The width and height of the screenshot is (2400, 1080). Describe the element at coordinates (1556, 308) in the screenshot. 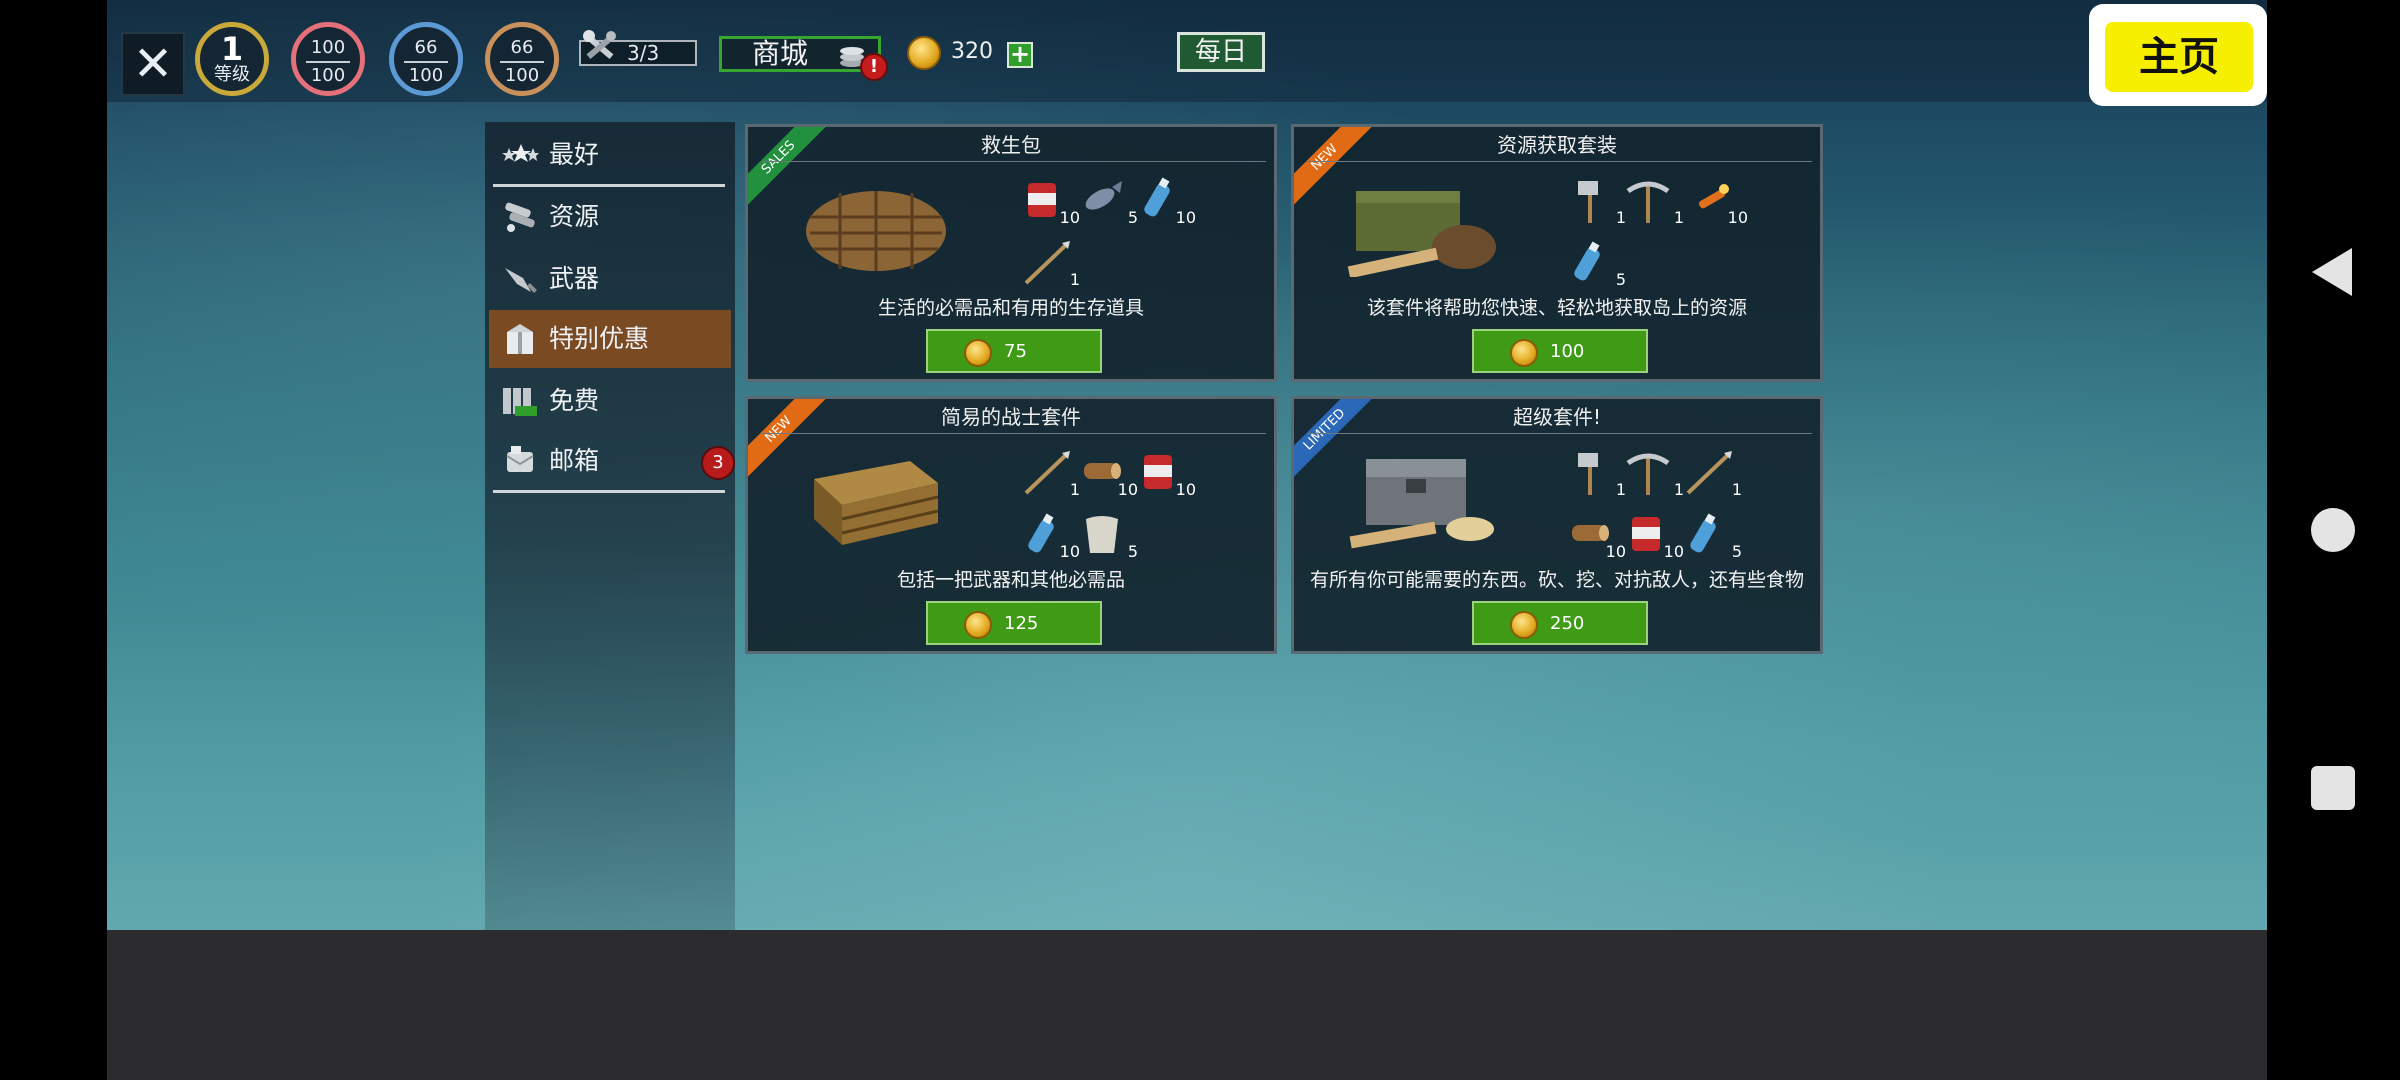

I see `offer-description: 该套件将帮助您快速、轻松地获取岛上的资源` at that location.